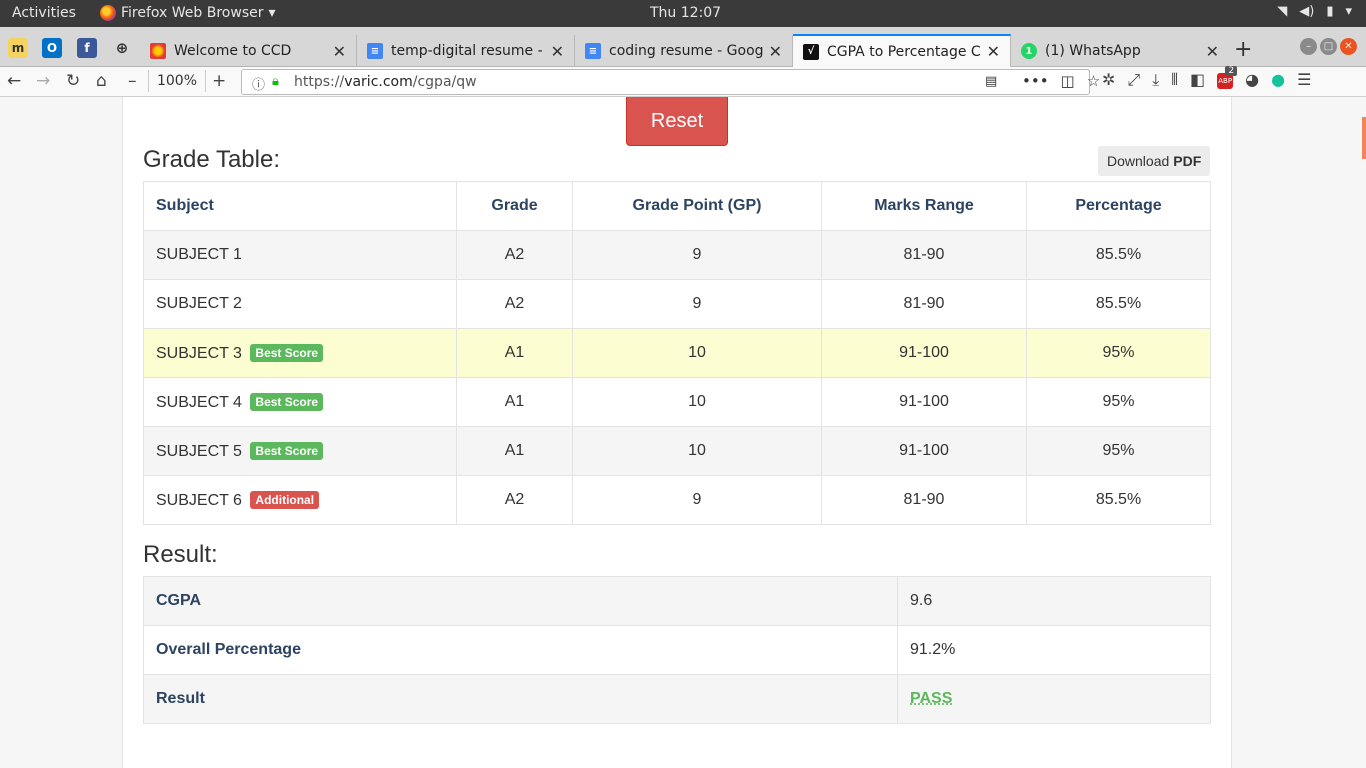 Image resolution: width=1366 pixels, height=768 pixels. I want to click on menu-icon: ☰, so click(1304, 80).